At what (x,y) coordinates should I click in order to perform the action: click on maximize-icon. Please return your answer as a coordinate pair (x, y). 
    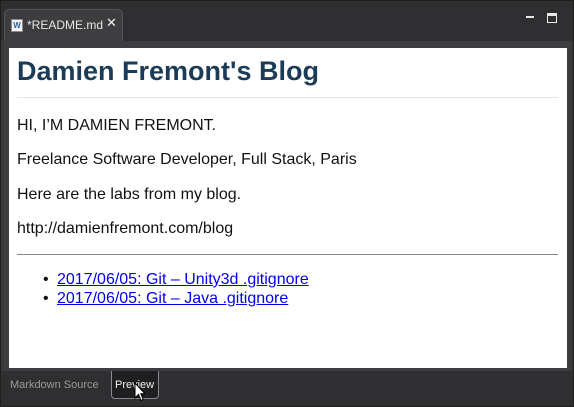
    Looking at the image, I should click on (552, 18).